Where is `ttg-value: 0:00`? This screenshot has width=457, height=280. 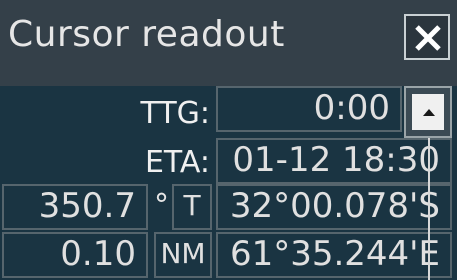
ttg-value: 0:00 is located at coordinates (309, 109).